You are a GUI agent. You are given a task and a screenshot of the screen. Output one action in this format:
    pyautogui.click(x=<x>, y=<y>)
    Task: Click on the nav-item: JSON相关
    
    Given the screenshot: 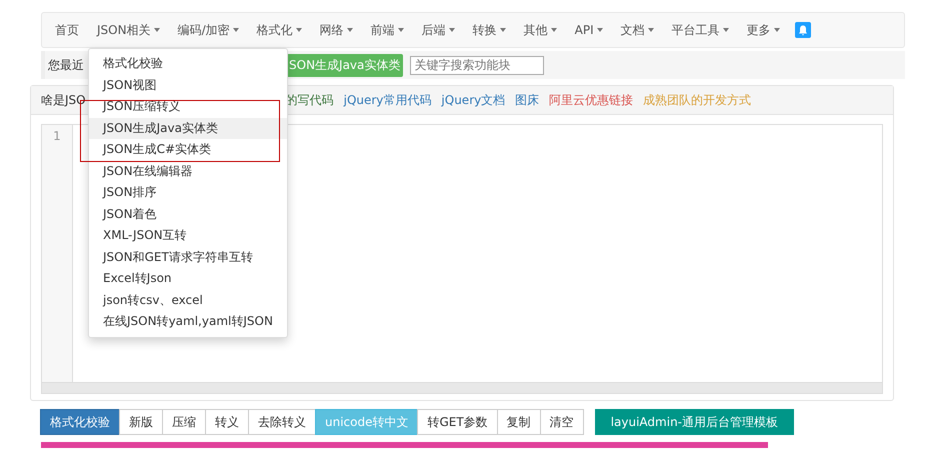 What is the action you would take?
    pyautogui.click(x=128, y=30)
    